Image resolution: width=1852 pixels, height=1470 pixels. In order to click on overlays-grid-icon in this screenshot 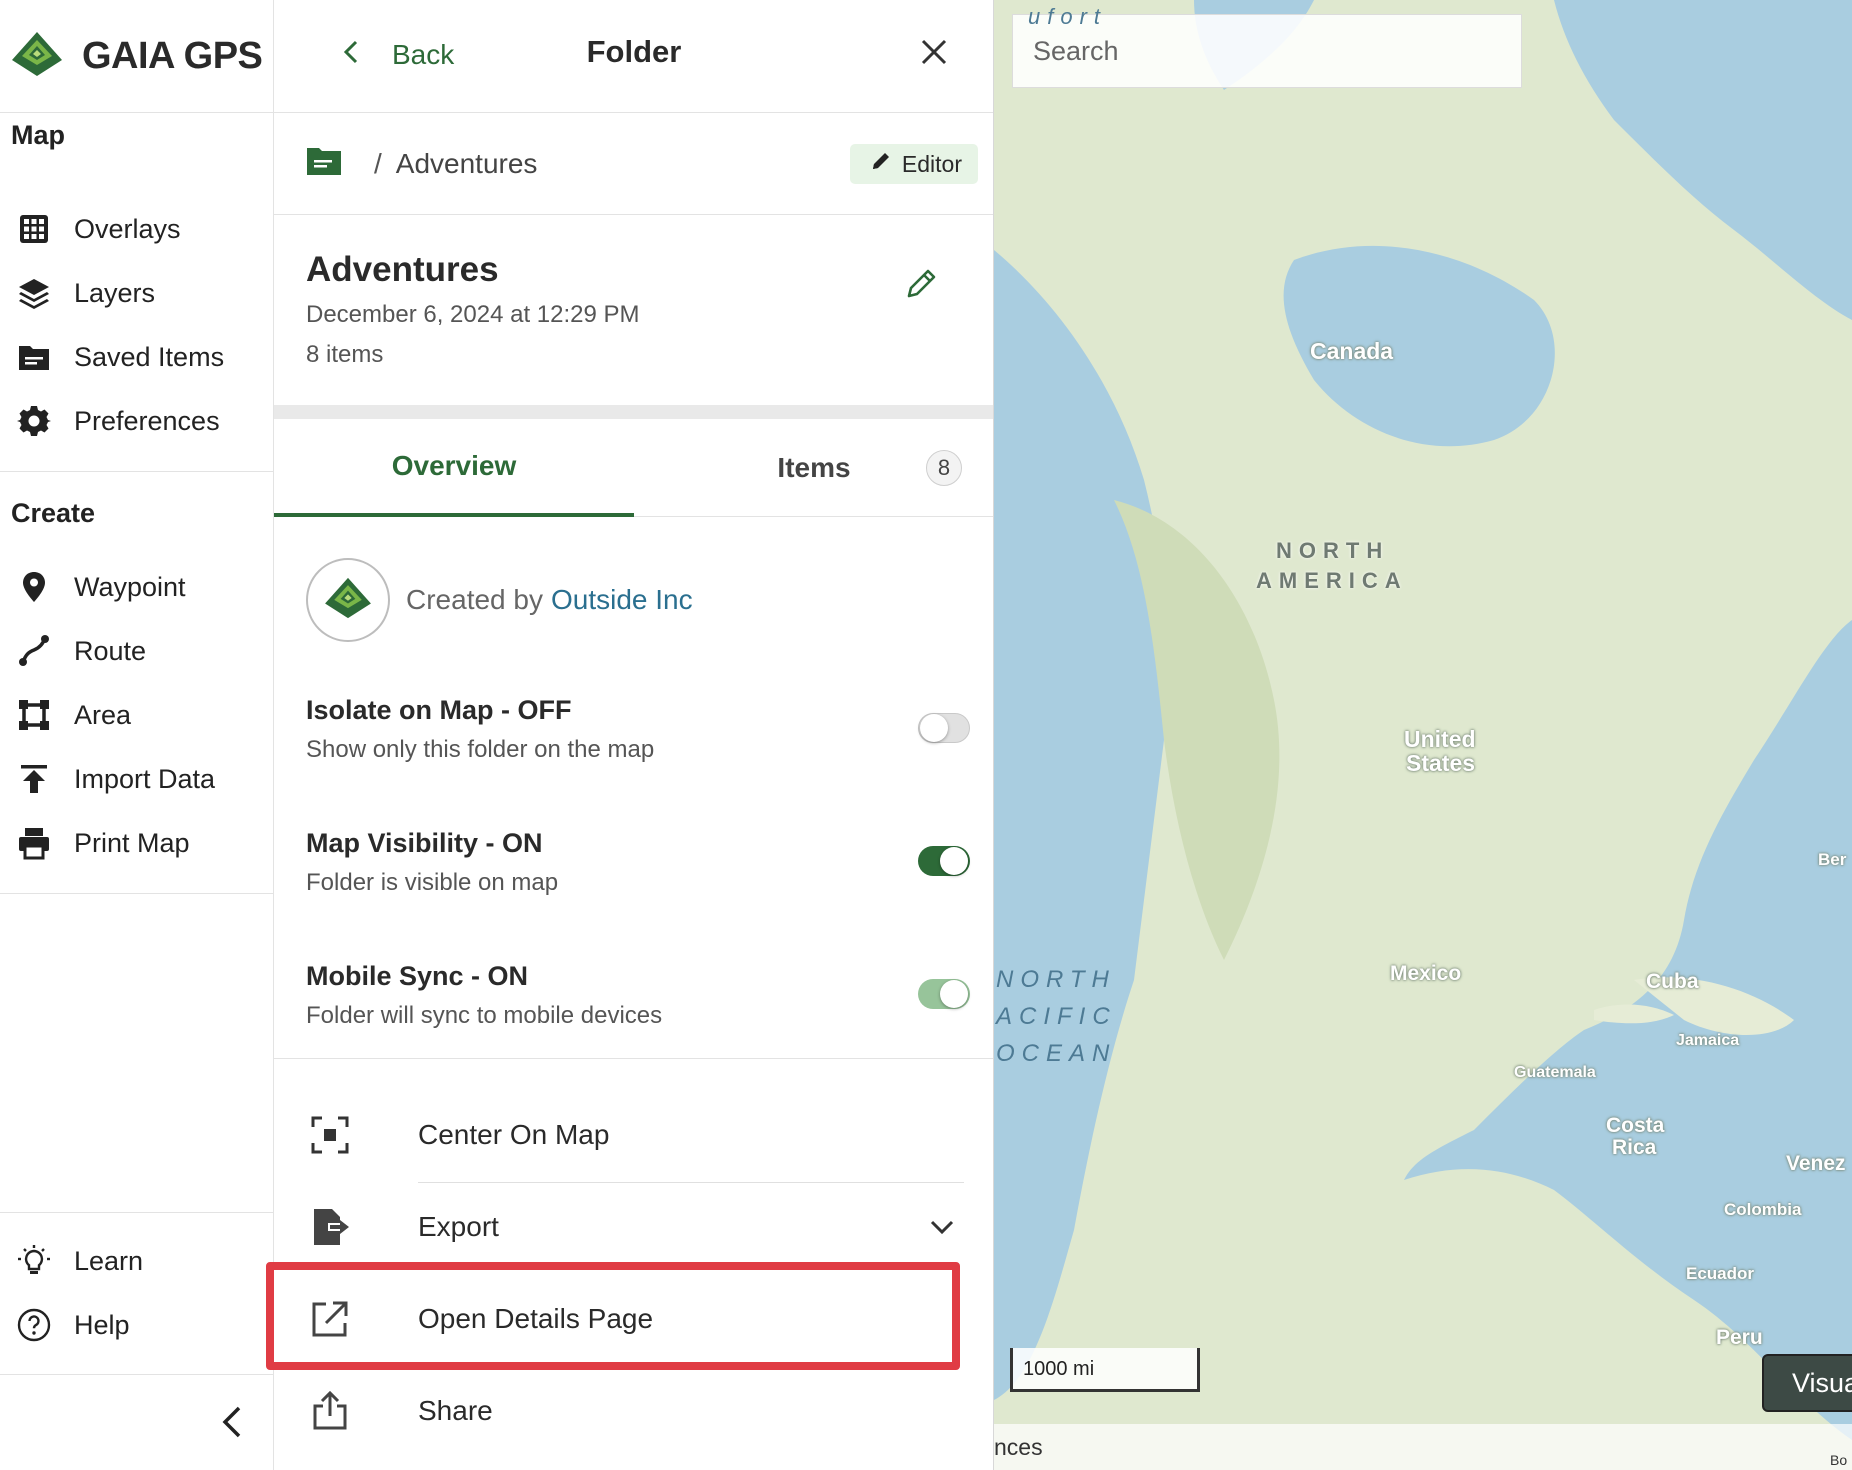, I will do `click(34, 229)`.